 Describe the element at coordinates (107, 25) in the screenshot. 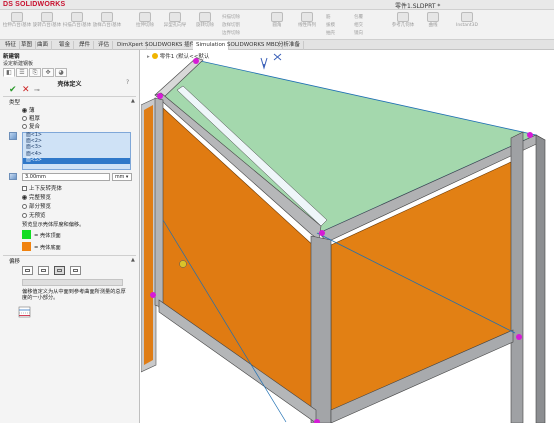

I see `loft-boss-button: 放样凸台/基体` at that location.